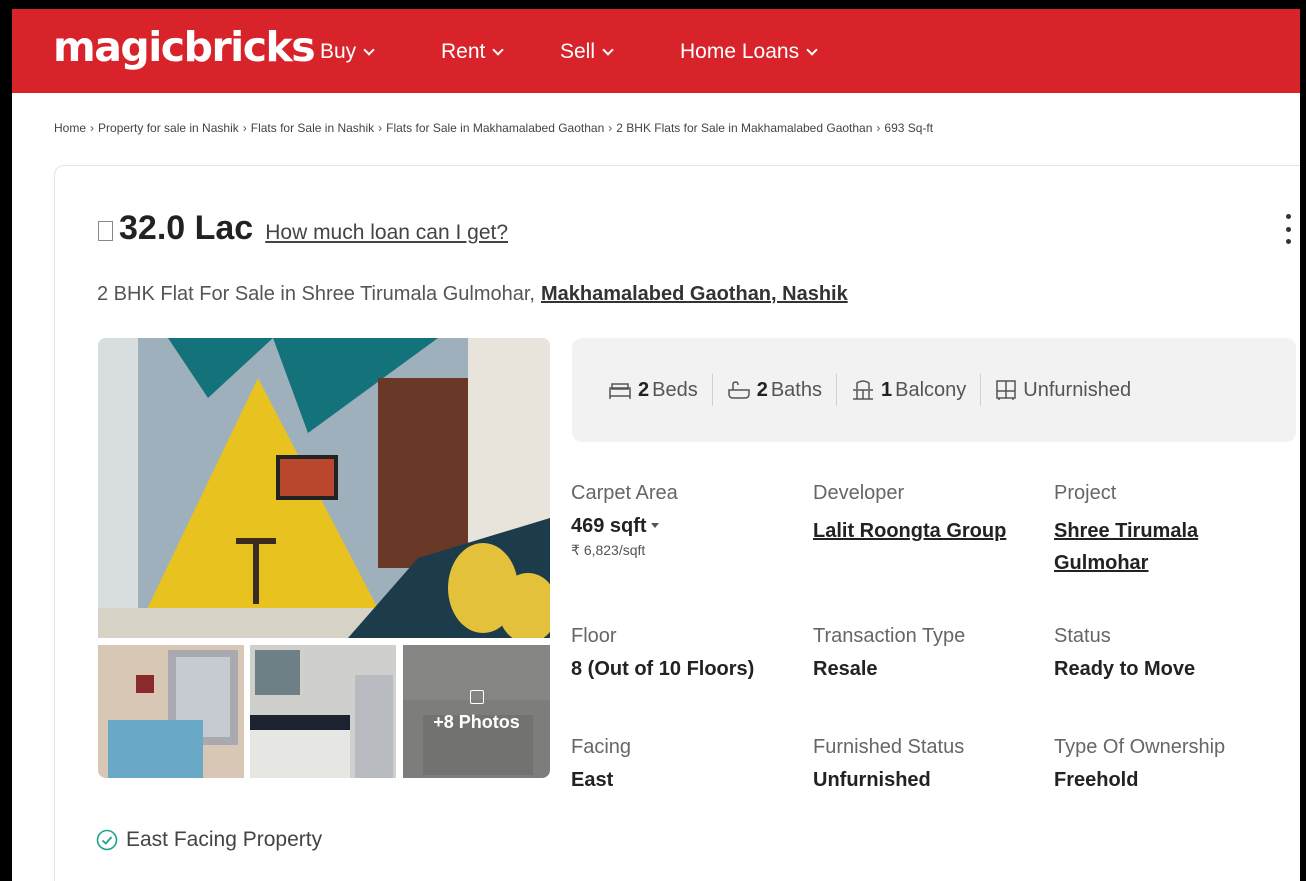  Describe the element at coordinates (609, 526) in the screenshot. I see `carpet-area-text: 469 sqft` at that location.